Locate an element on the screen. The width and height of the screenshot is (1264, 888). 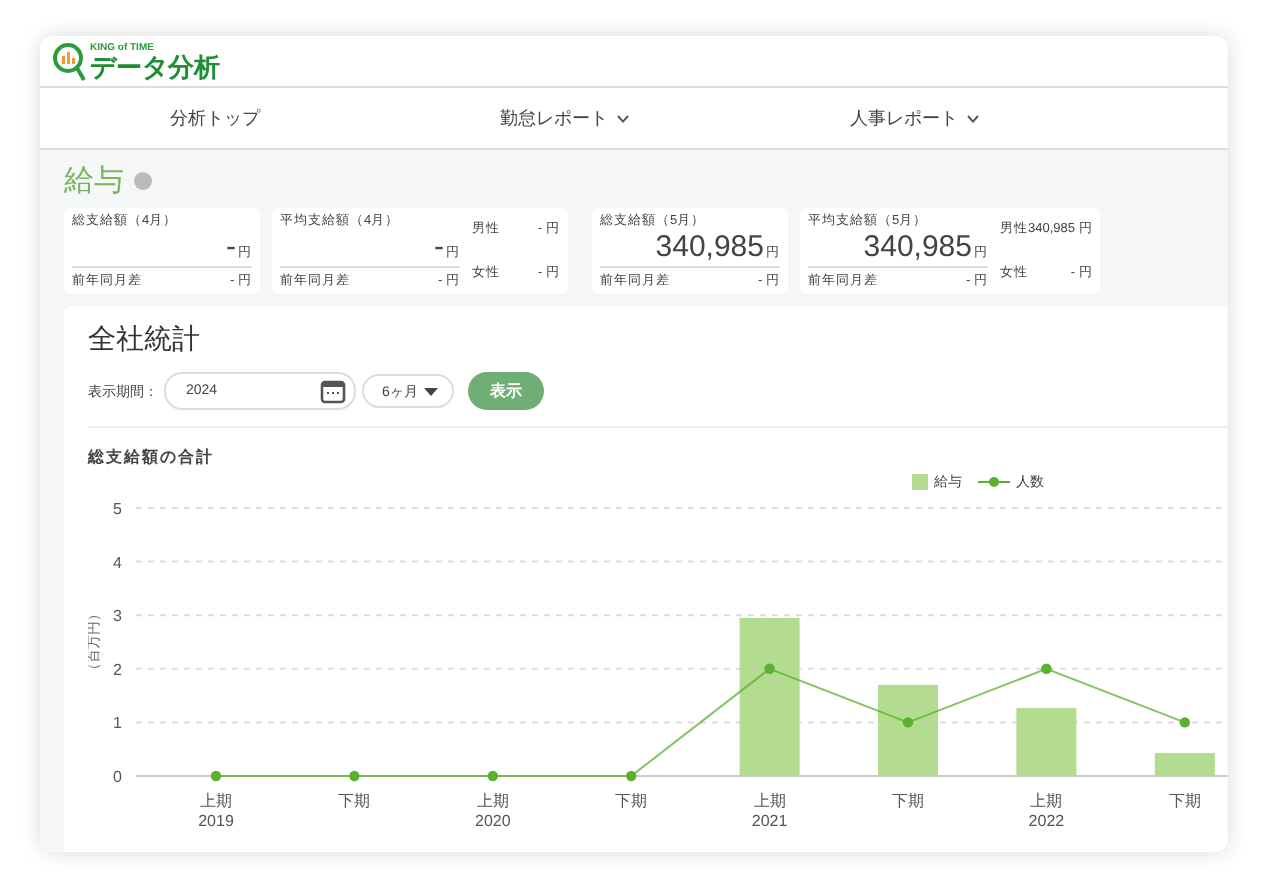
y-tick-label: 4 is located at coordinates (117, 562).